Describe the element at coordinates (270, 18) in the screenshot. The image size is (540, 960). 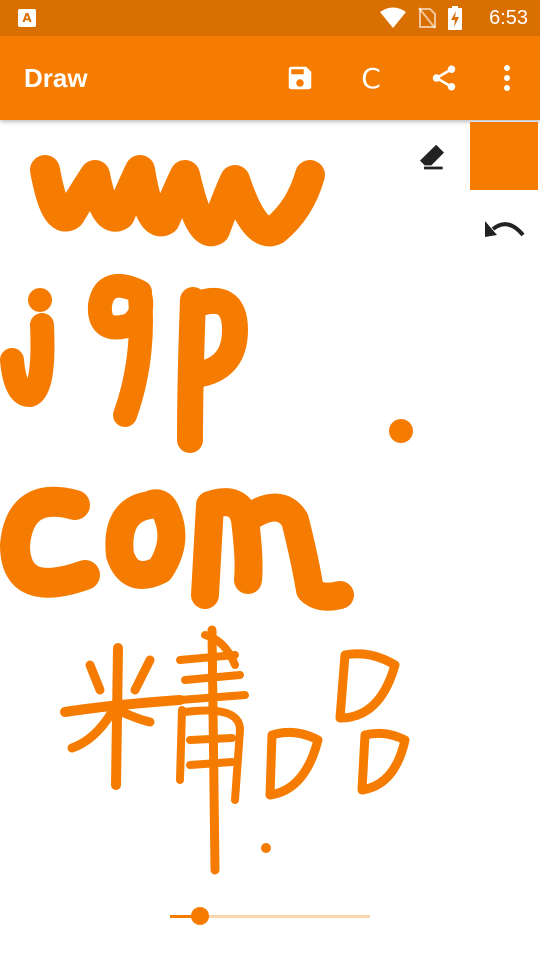
I see `status-bar: A 6:53` at that location.